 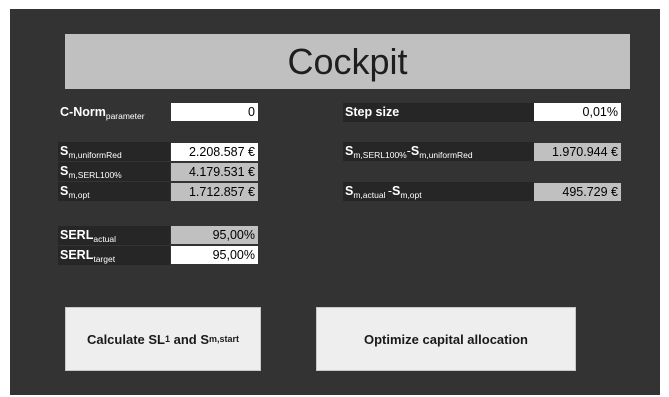 I want to click on s-opt-label-sub: m,opt, so click(x=79, y=195).